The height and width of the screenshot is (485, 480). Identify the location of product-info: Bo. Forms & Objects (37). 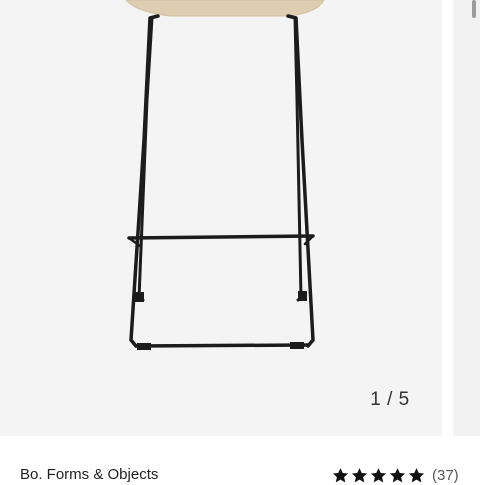
(240, 460).